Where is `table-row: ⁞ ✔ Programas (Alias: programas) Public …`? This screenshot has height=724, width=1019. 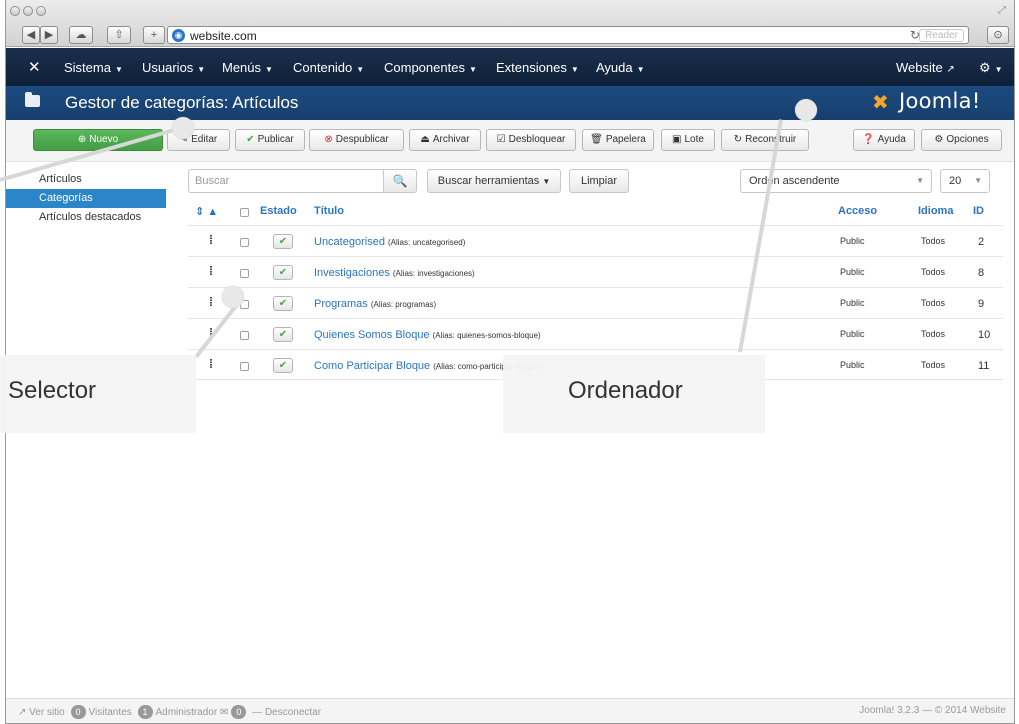
table-row: ⁞ ✔ Programas (Alias: programas) Public … is located at coordinates (595, 302).